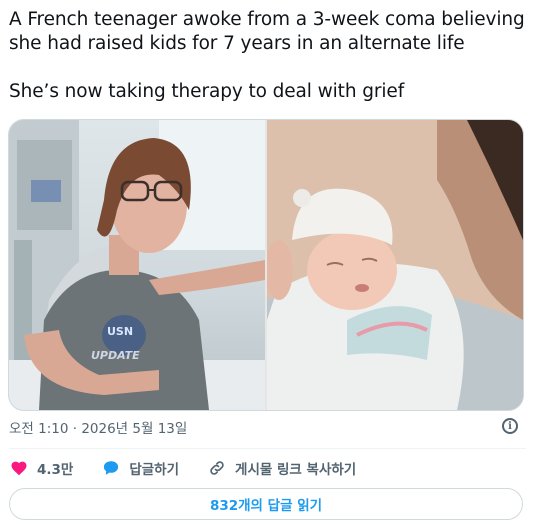 This screenshot has height=524, width=535. What do you see at coordinates (196, 468) in the screenshot?
I see `action-bar: 4.3만 답글하기 게시물 링크 복사하기` at bounding box center [196, 468].